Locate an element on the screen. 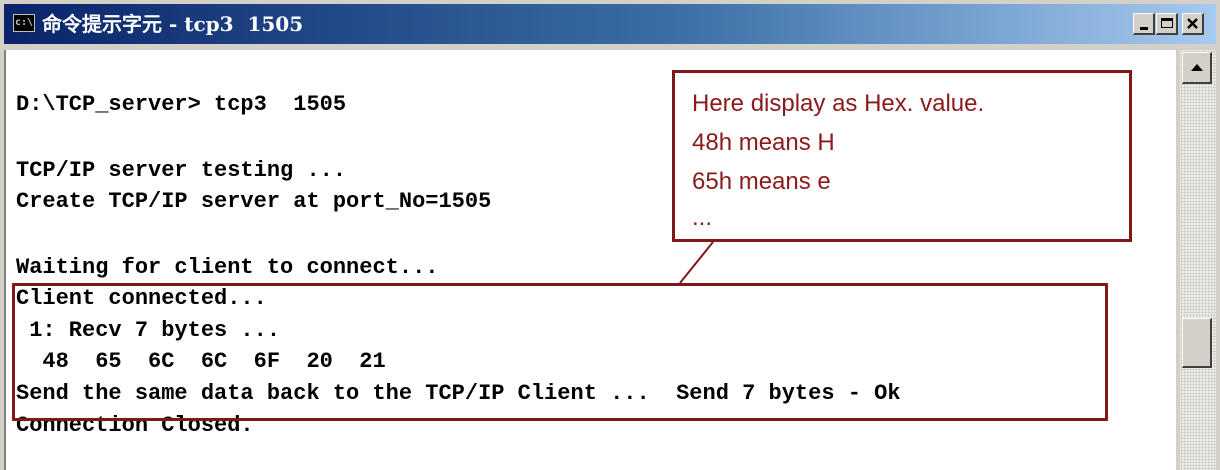  minimize-icon is located at coordinates (1144, 28).